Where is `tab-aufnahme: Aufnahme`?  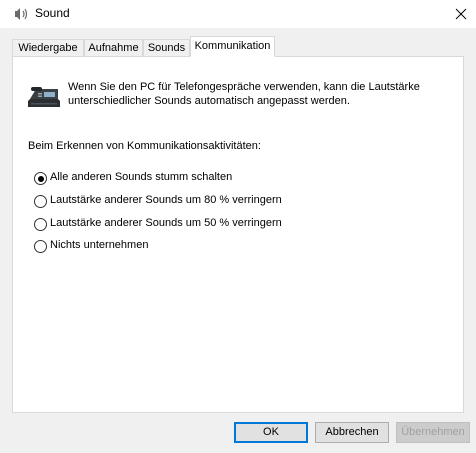 tab-aufnahme: Aufnahme is located at coordinates (113, 47).